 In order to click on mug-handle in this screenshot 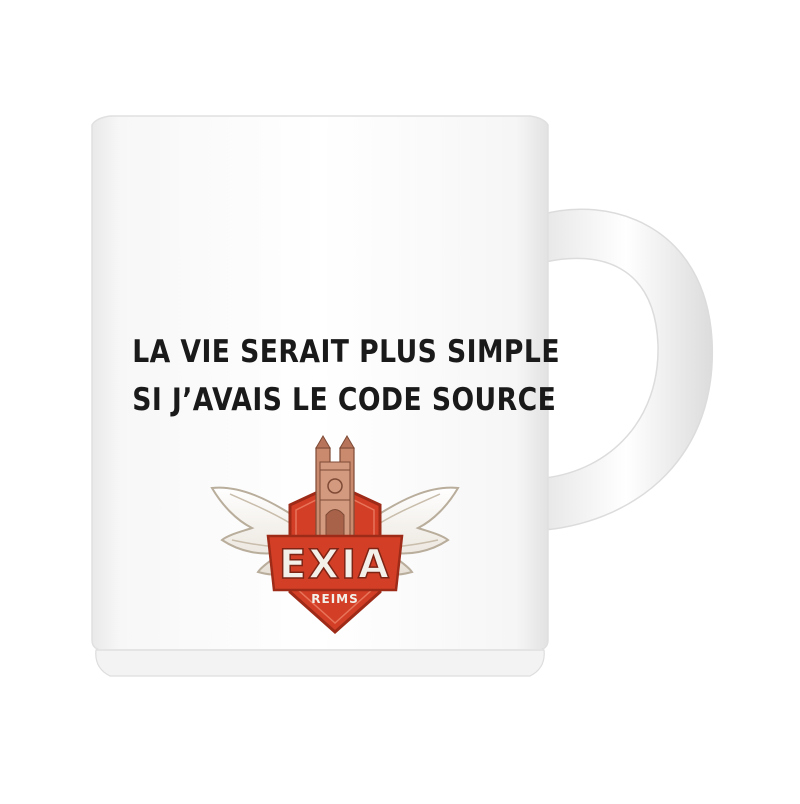, I will do `click(626, 369)`.